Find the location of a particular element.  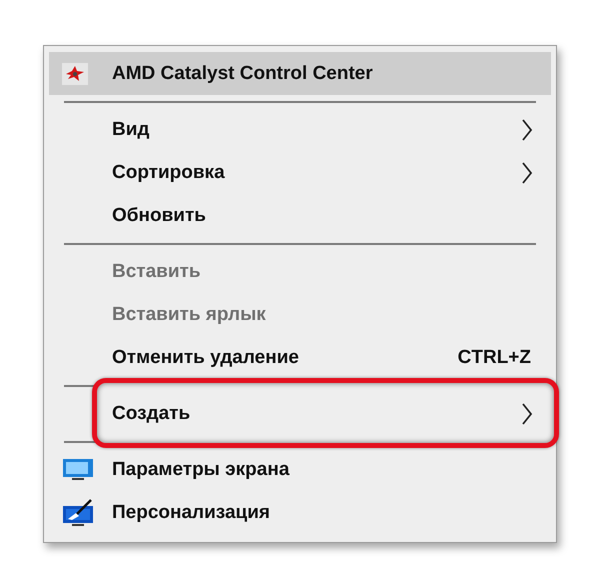

menu-item: Создать is located at coordinates (300, 413).